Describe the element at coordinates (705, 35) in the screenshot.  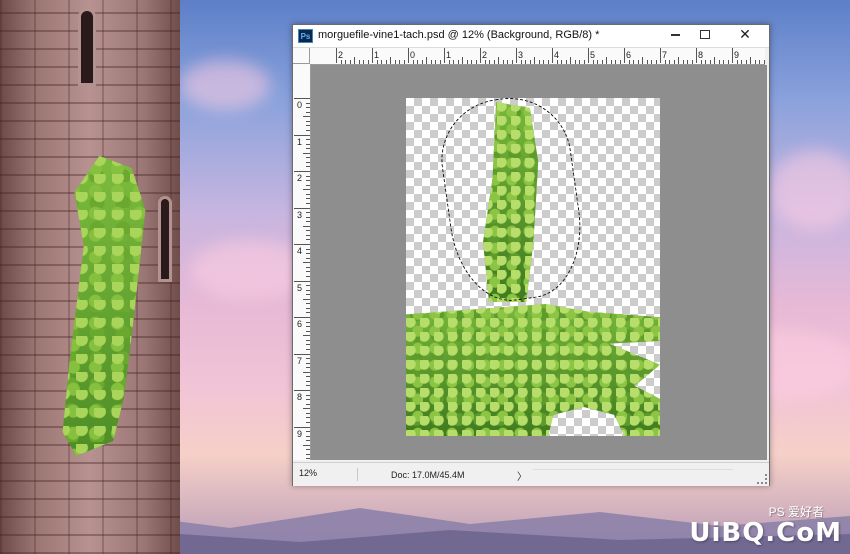
I see `maximize-button` at that location.